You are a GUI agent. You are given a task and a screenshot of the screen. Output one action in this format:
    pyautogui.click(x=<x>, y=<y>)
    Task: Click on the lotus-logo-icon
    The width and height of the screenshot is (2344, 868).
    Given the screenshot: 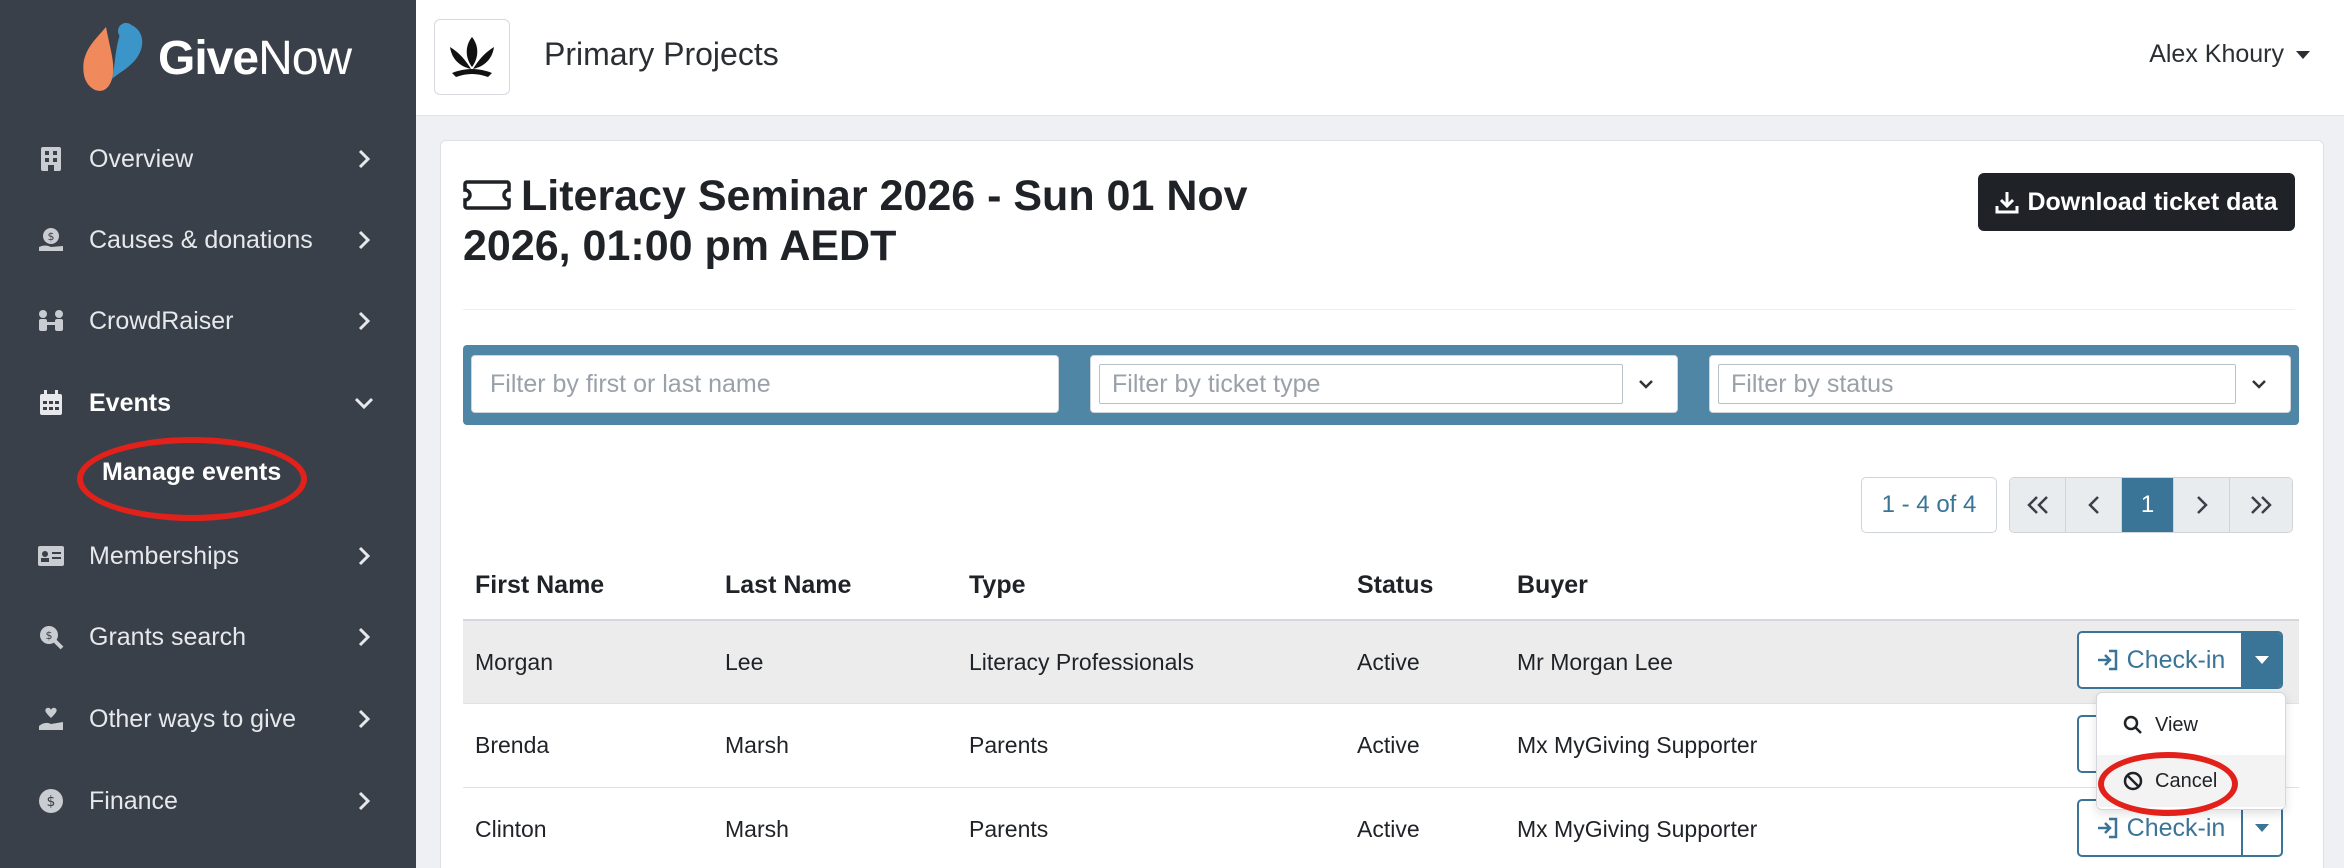 What is the action you would take?
    pyautogui.click(x=472, y=57)
    